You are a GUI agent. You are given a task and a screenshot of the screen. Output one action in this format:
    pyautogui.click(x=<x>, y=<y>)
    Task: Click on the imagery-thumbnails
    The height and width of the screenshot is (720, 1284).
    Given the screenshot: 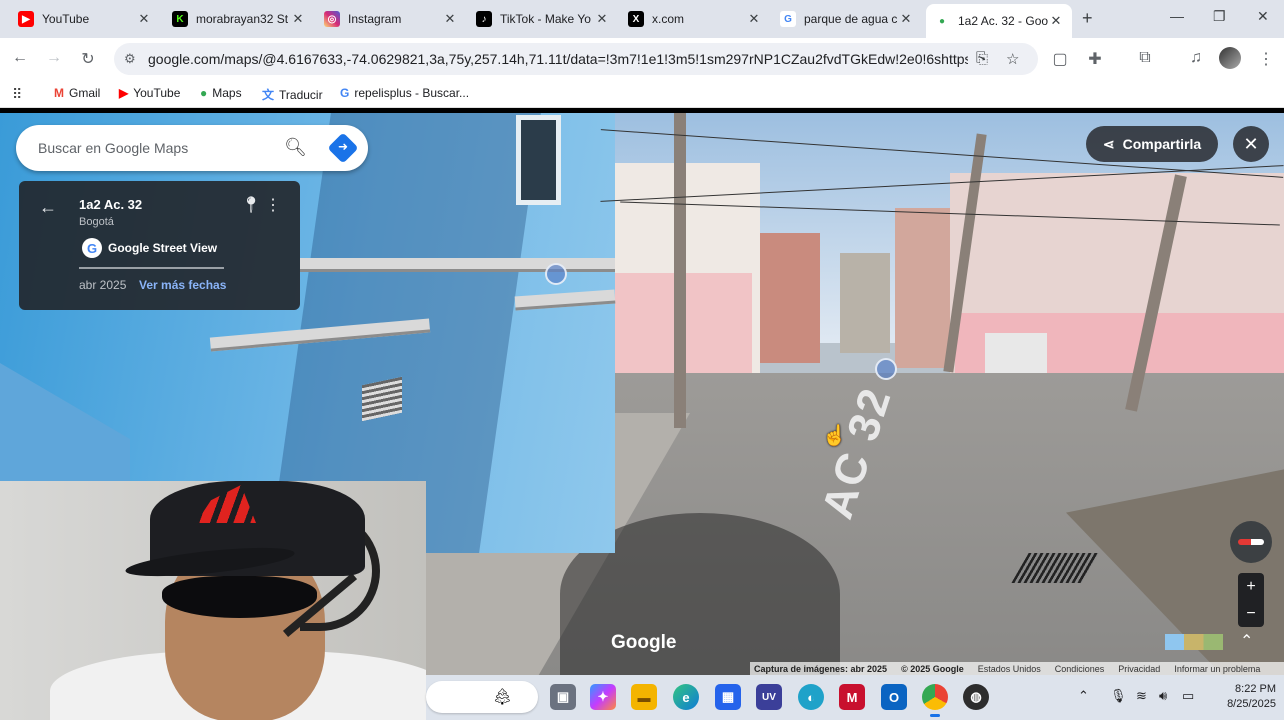 What is the action you would take?
    pyautogui.click(x=1194, y=642)
    